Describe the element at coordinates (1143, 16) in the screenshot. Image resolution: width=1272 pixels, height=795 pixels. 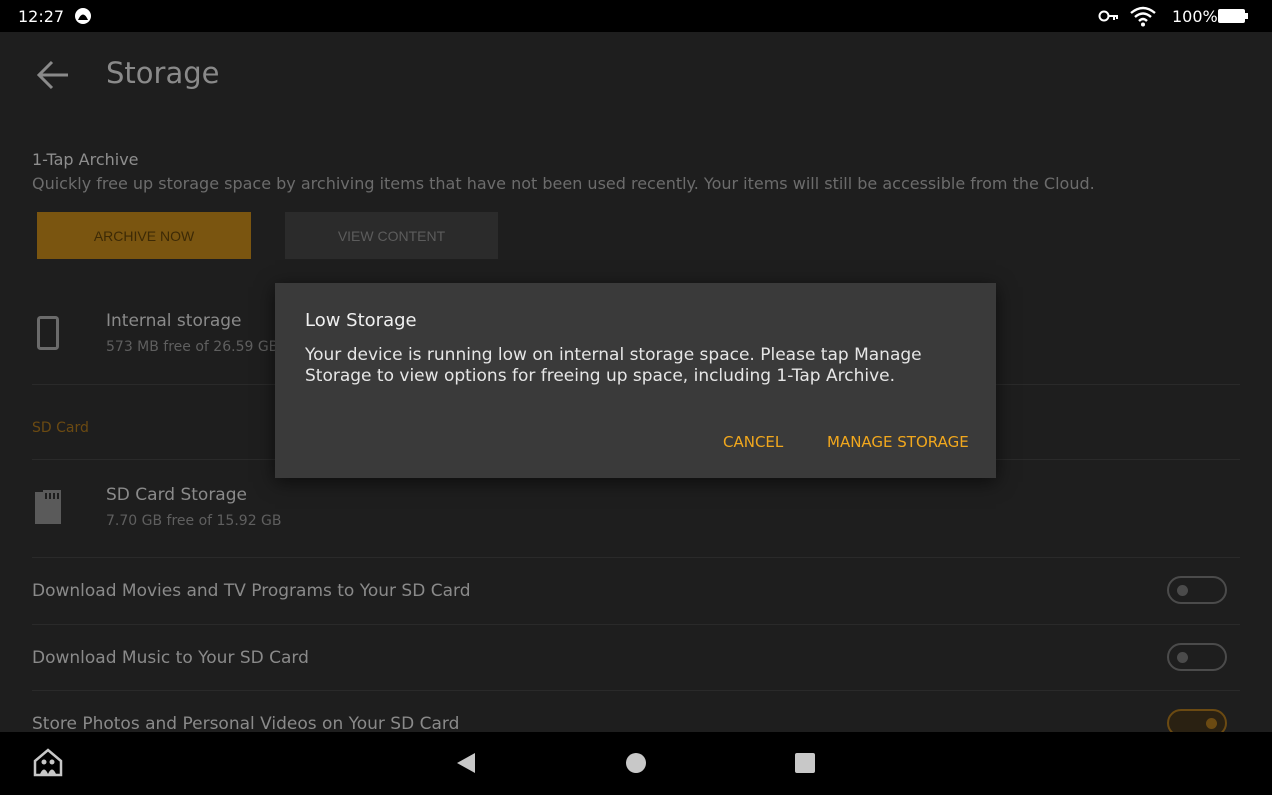
I see `wifi-icon` at that location.